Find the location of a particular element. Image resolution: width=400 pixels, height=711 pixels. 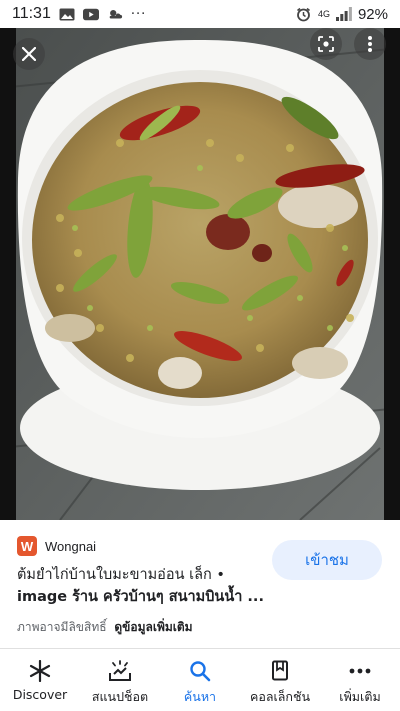

youtube-icon is located at coordinates (90, 14).